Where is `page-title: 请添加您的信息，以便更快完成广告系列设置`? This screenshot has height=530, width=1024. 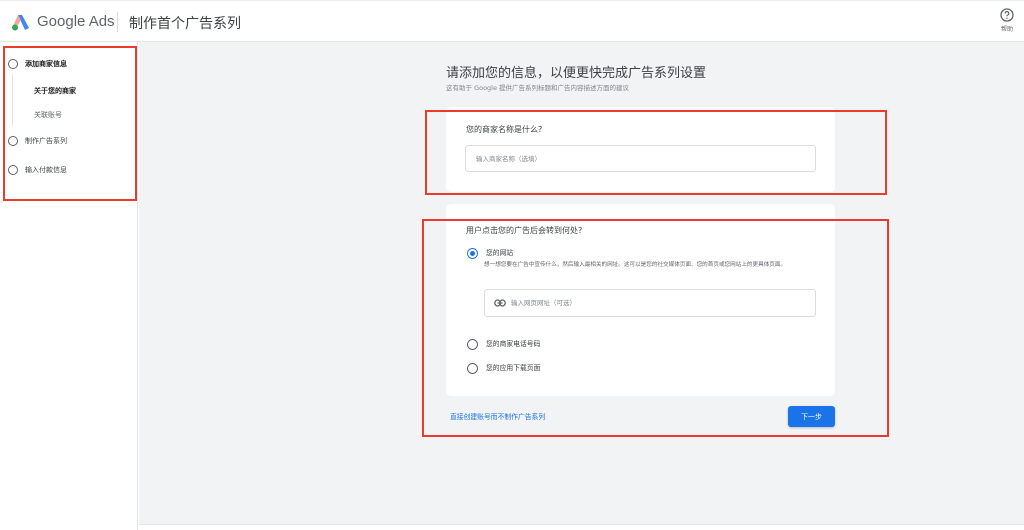 page-title: 请添加您的信息，以便更快完成广告系列设置 is located at coordinates (576, 73).